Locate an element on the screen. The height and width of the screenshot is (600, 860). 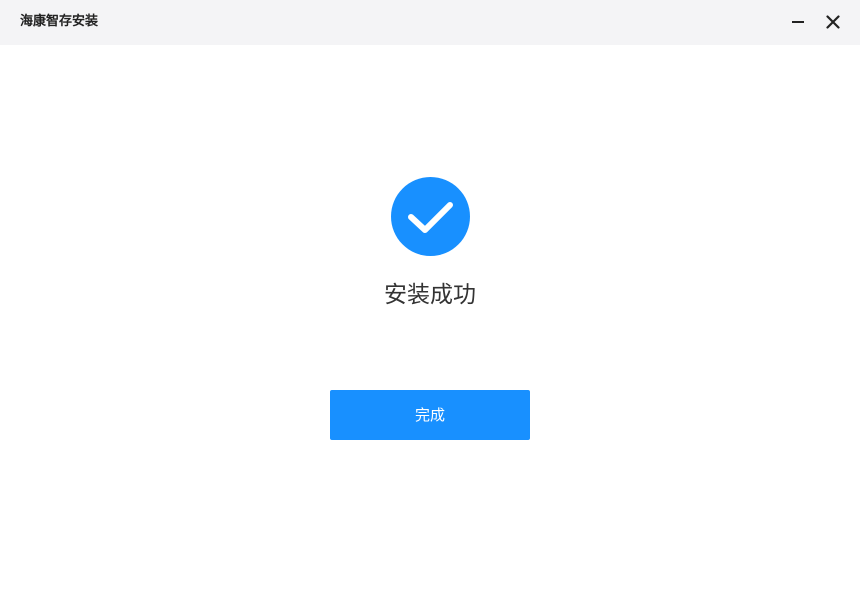
close-button is located at coordinates (833, 22).